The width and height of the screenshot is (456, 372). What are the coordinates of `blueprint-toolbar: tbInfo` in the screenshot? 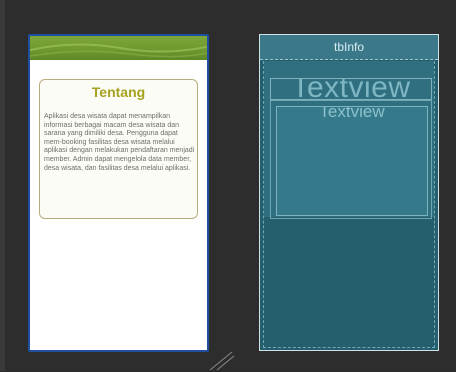 It's located at (349, 47).